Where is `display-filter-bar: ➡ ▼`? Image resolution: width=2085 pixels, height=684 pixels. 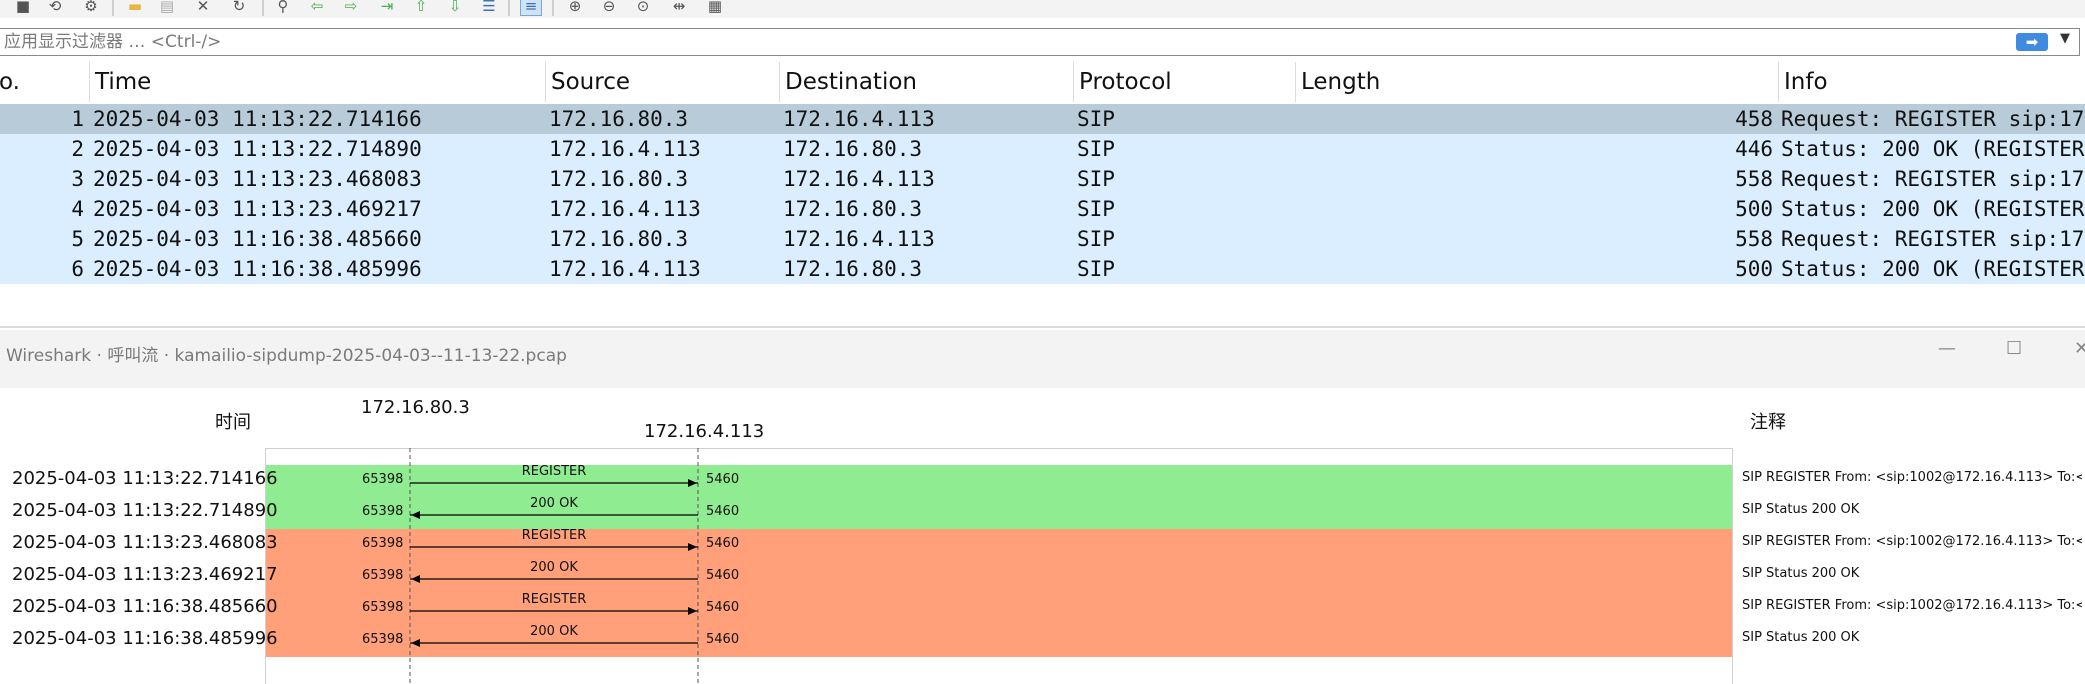
display-filter-bar: ➡ ▼ is located at coordinates (1040, 42).